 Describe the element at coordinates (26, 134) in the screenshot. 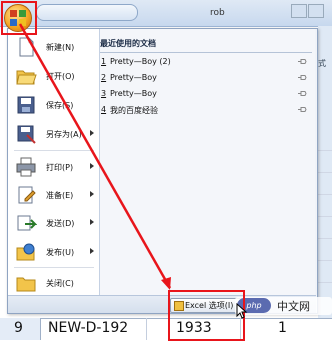

I see `save-as-icon` at that location.